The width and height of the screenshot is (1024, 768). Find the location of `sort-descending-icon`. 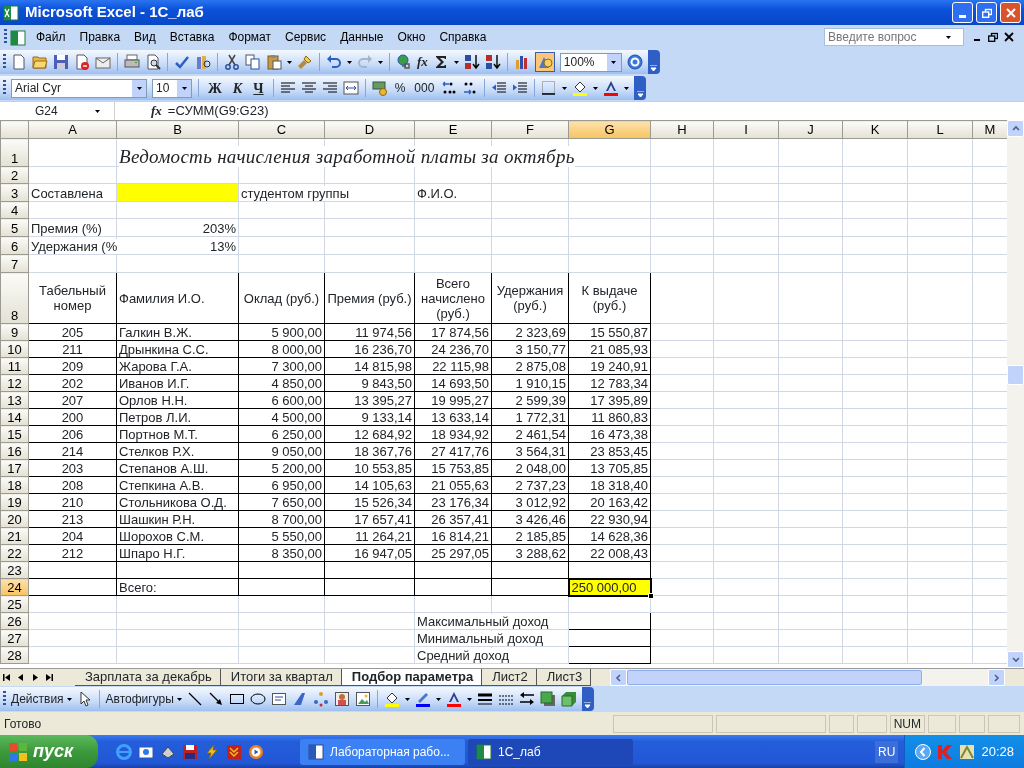

sort-descending-icon is located at coordinates (492, 62).